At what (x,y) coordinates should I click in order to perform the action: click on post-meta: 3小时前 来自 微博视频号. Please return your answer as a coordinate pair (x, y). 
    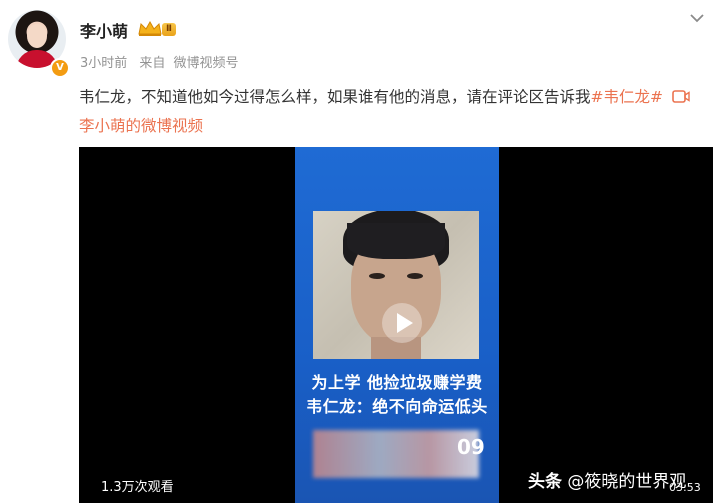
    Looking at the image, I should click on (163, 61).